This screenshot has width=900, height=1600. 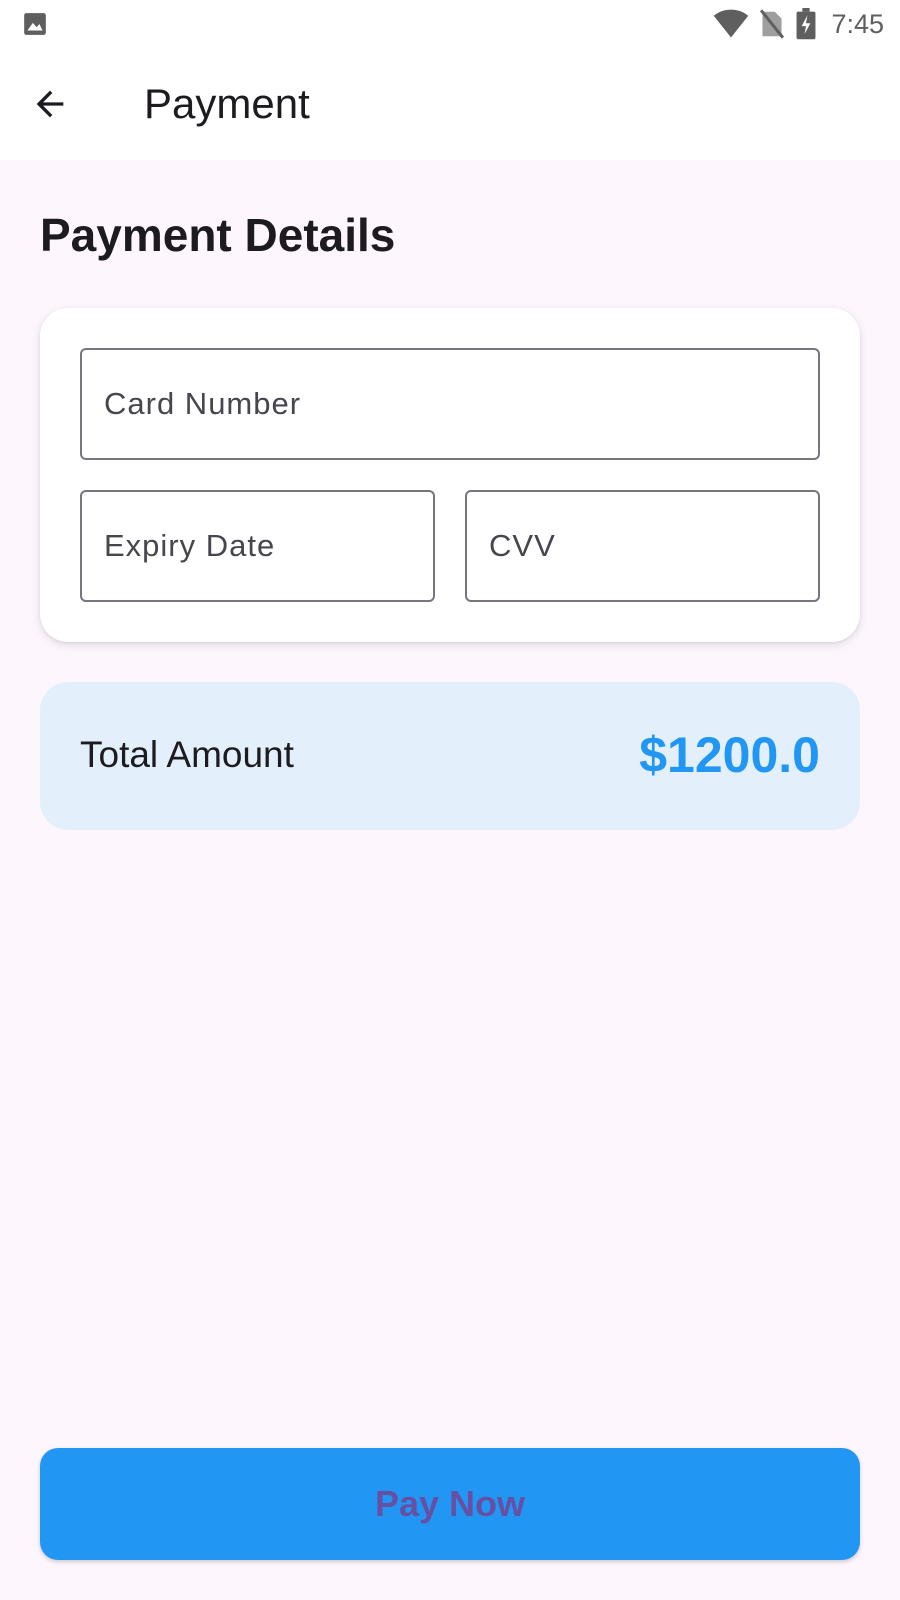 What do you see at coordinates (35, 24) in the screenshot?
I see `image-notification-icon` at bounding box center [35, 24].